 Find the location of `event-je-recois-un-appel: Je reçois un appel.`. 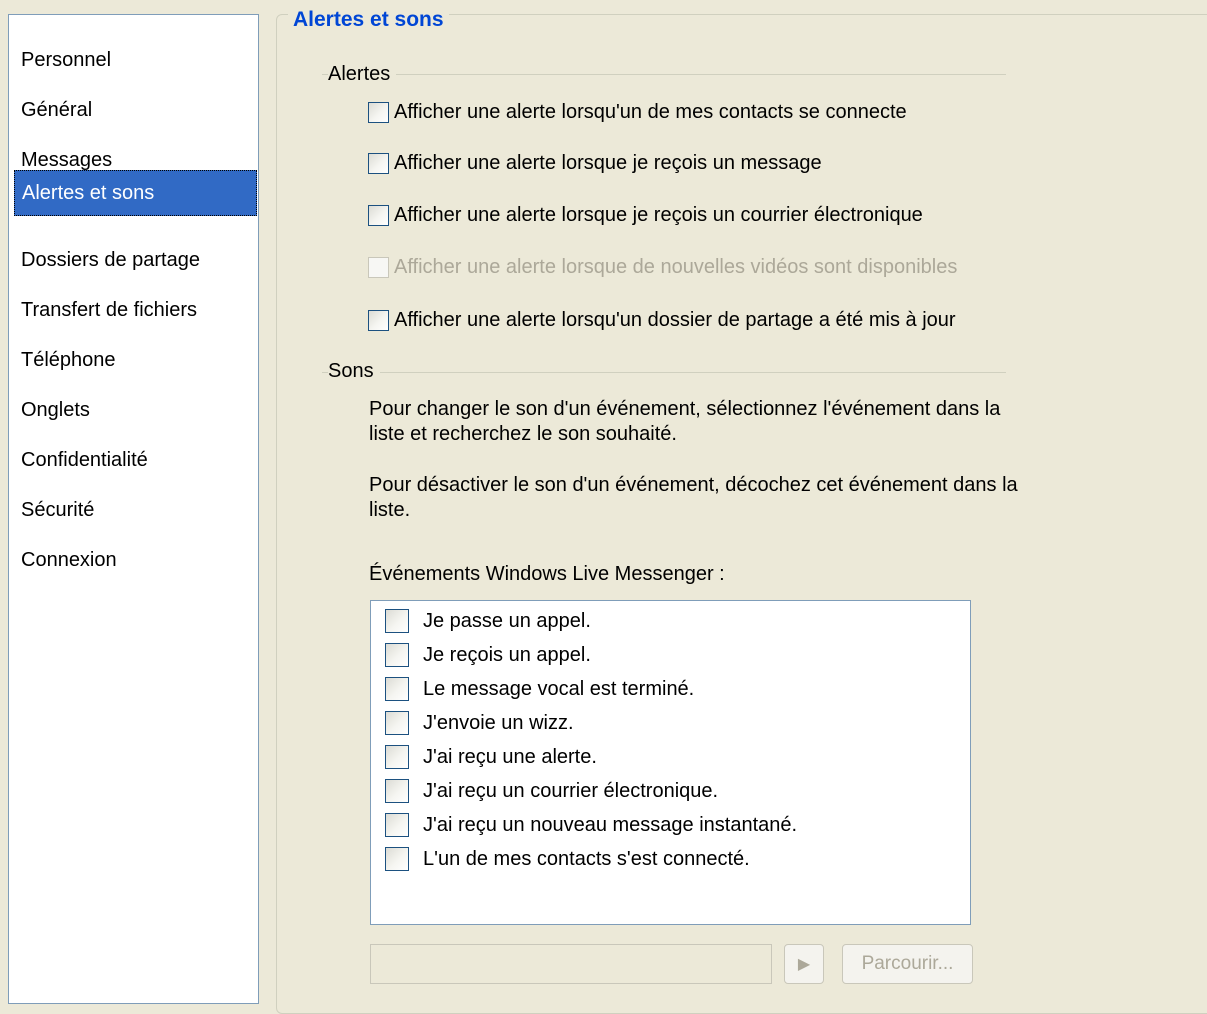

event-je-recois-un-appel: Je reçois un appel. is located at coordinates (488, 655).